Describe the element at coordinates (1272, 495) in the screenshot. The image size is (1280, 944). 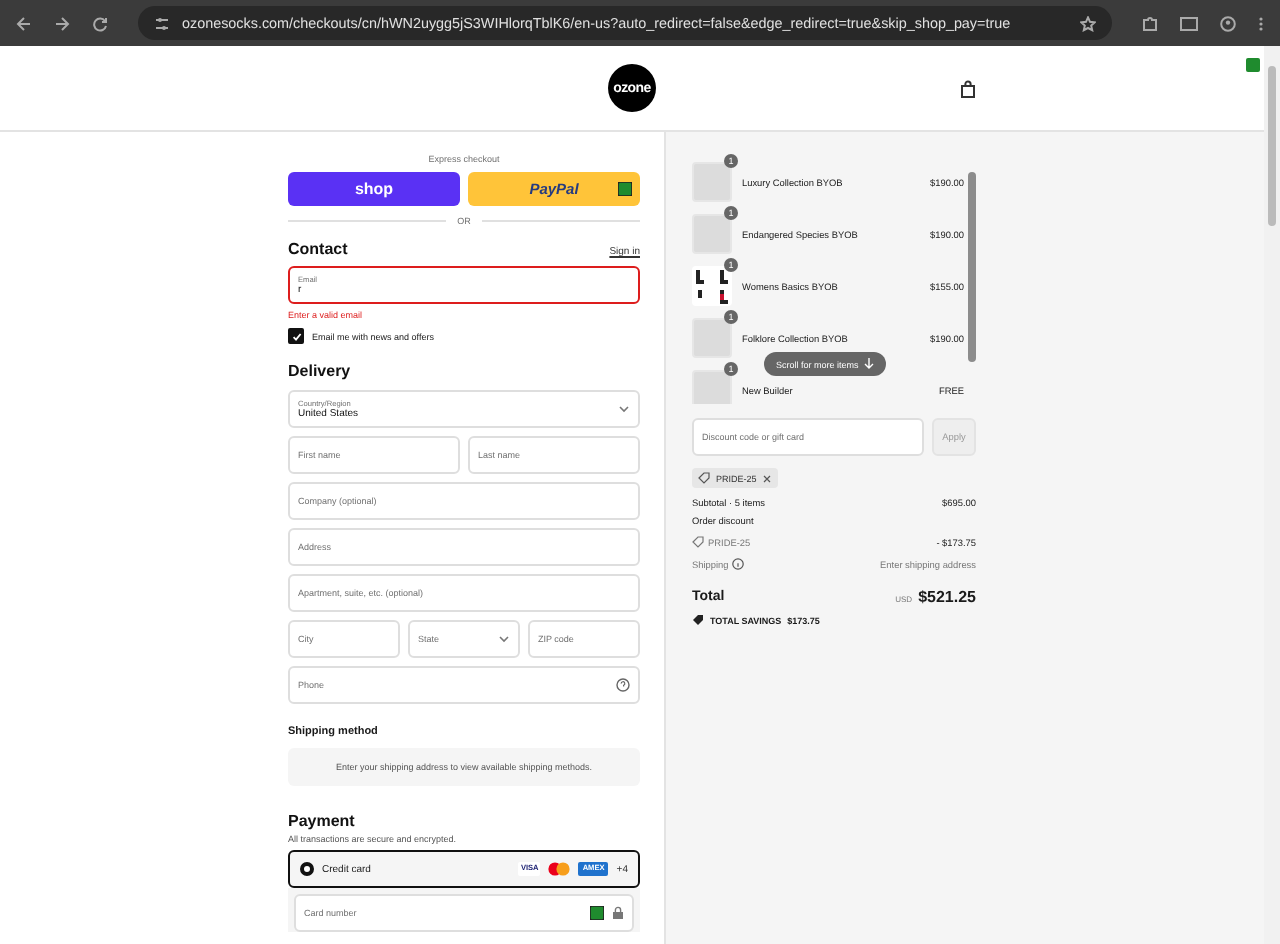
I see `page-scrollbar` at that location.